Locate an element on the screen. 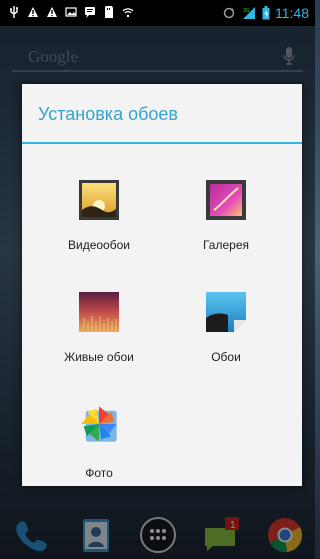 Image resolution: width=320 pixels, height=559 pixels. message-icon is located at coordinates (90, 12).